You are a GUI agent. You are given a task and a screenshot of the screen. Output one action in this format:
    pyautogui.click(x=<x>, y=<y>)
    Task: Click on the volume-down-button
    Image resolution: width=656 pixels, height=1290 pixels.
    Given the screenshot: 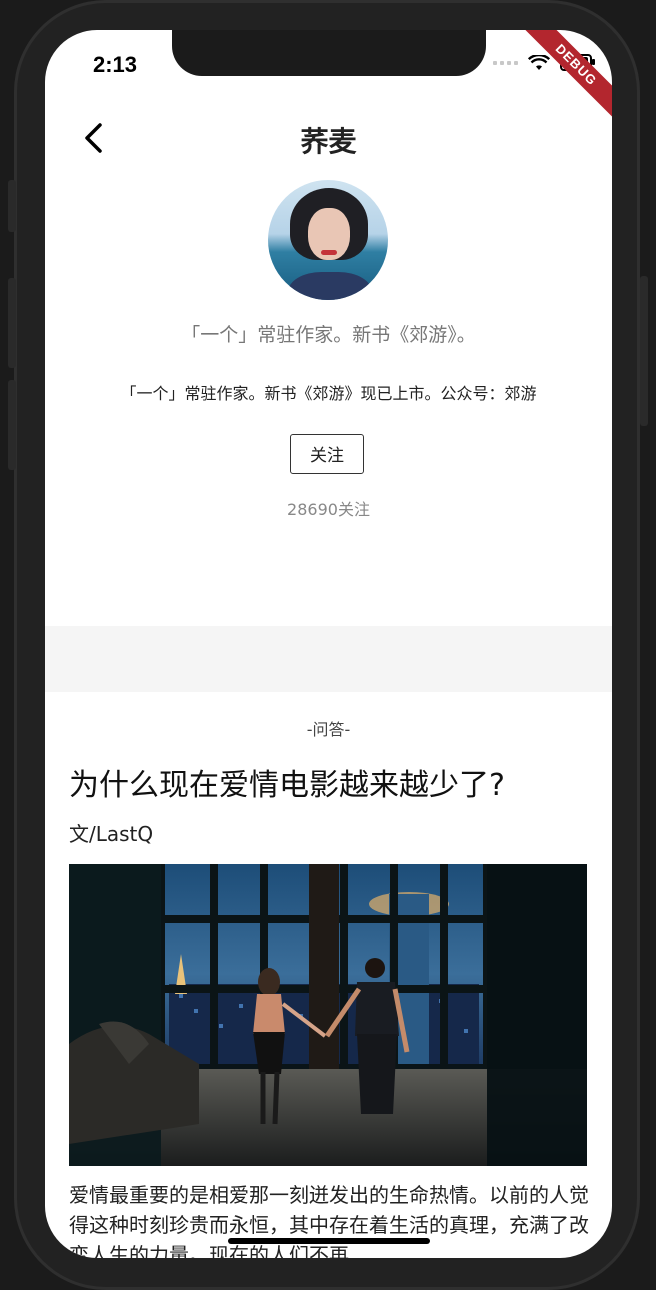 What is the action you would take?
    pyautogui.click(x=12, y=425)
    